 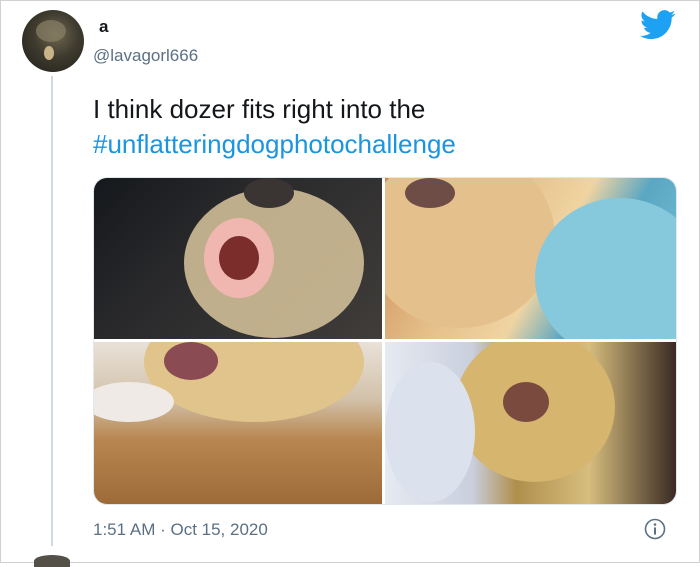 What do you see at coordinates (52, 561) in the screenshot?
I see `next-avatar` at bounding box center [52, 561].